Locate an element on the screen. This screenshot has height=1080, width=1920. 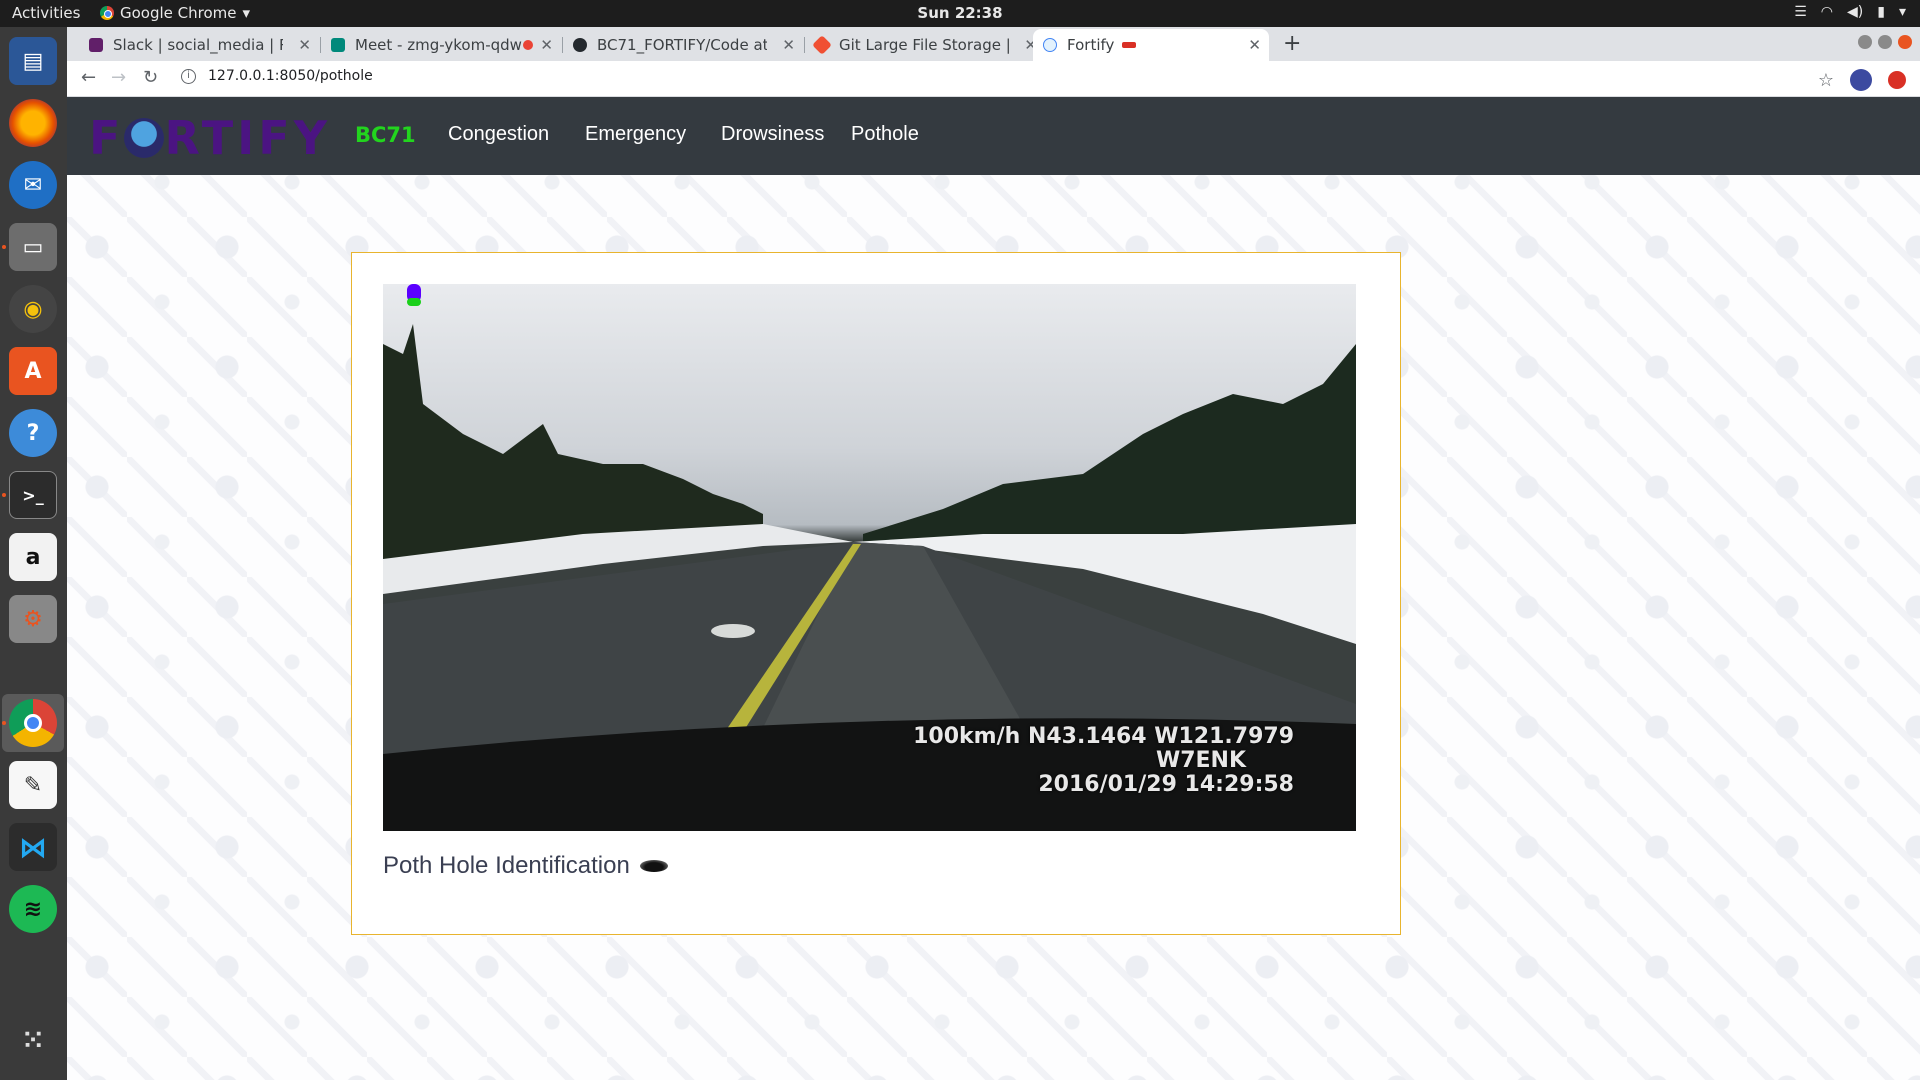
back-button: ← is located at coordinates (88, 77).